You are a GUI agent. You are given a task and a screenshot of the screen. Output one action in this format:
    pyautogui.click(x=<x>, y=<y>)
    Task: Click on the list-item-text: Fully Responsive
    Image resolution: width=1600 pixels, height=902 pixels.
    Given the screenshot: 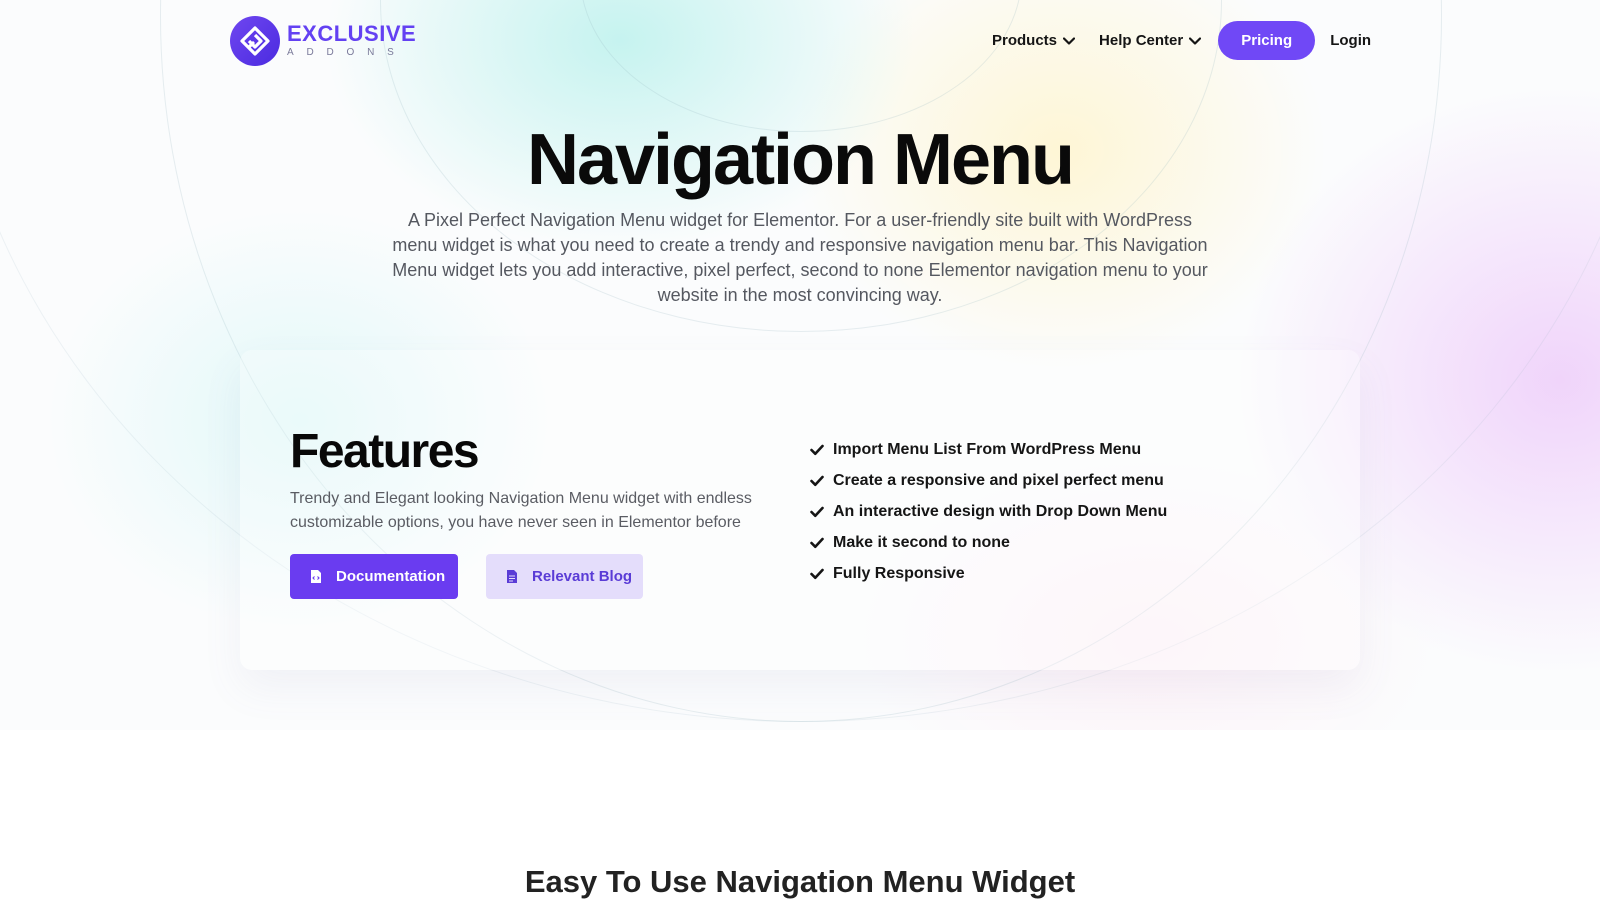 What is the action you would take?
    pyautogui.click(x=899, y=573)
    